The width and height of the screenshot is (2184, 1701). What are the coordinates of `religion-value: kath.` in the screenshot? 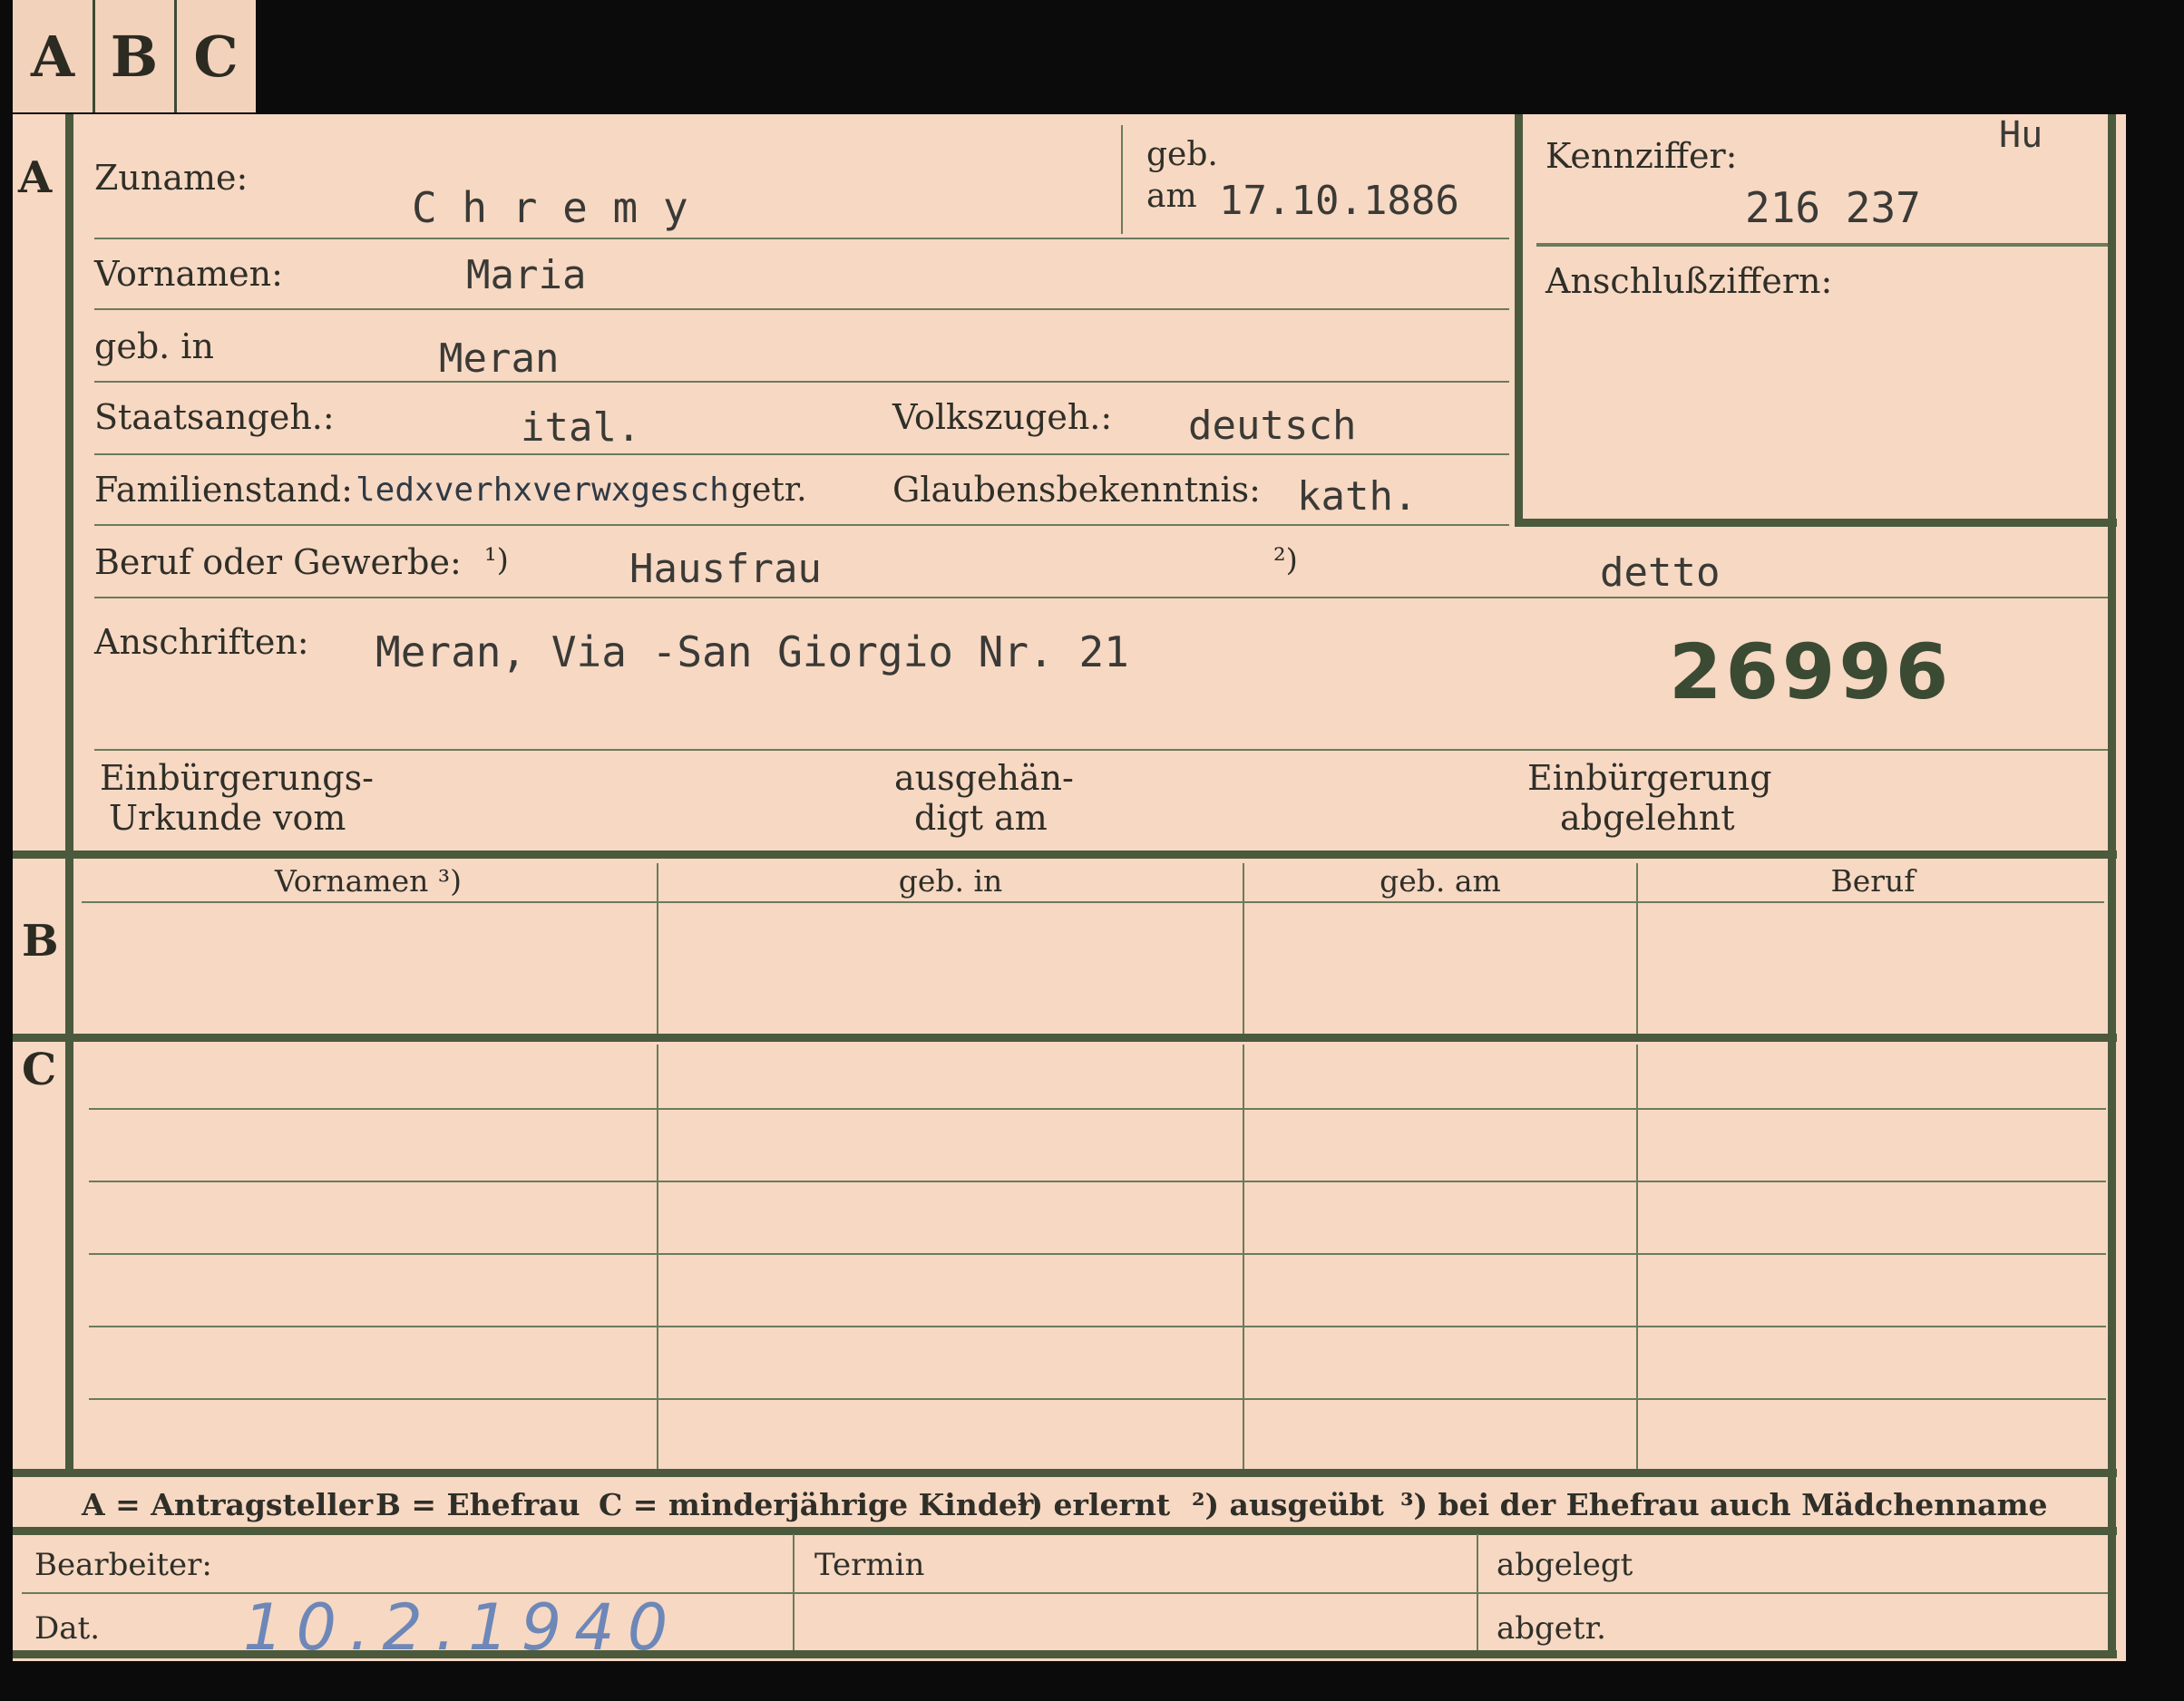 It's located at (1357, 496).